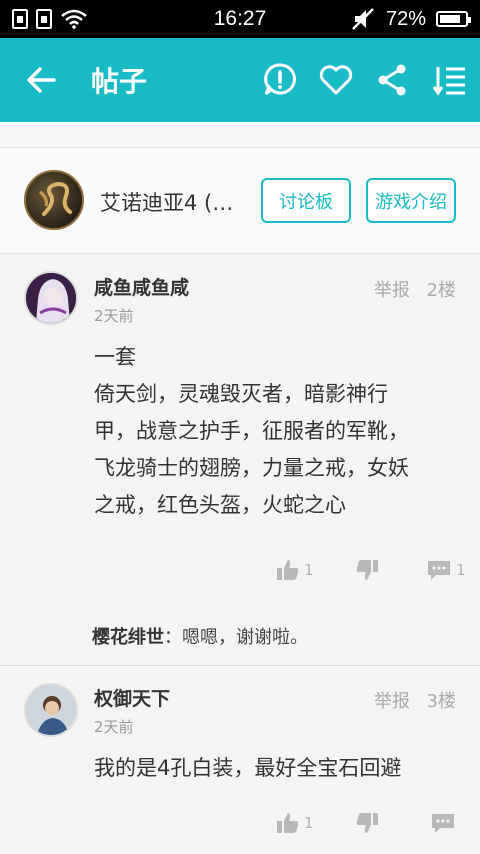 The height and width of the screenshot is (854, 480). I want to click on favorite-heart-icon, so click(336, 80).